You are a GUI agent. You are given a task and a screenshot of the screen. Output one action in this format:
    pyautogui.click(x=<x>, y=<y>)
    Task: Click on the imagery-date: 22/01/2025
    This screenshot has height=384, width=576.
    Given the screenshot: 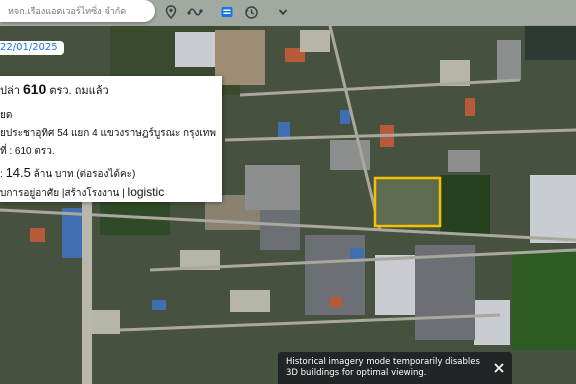 What is the action you would take?
    pyautogui.click(x=32, y=48)
    